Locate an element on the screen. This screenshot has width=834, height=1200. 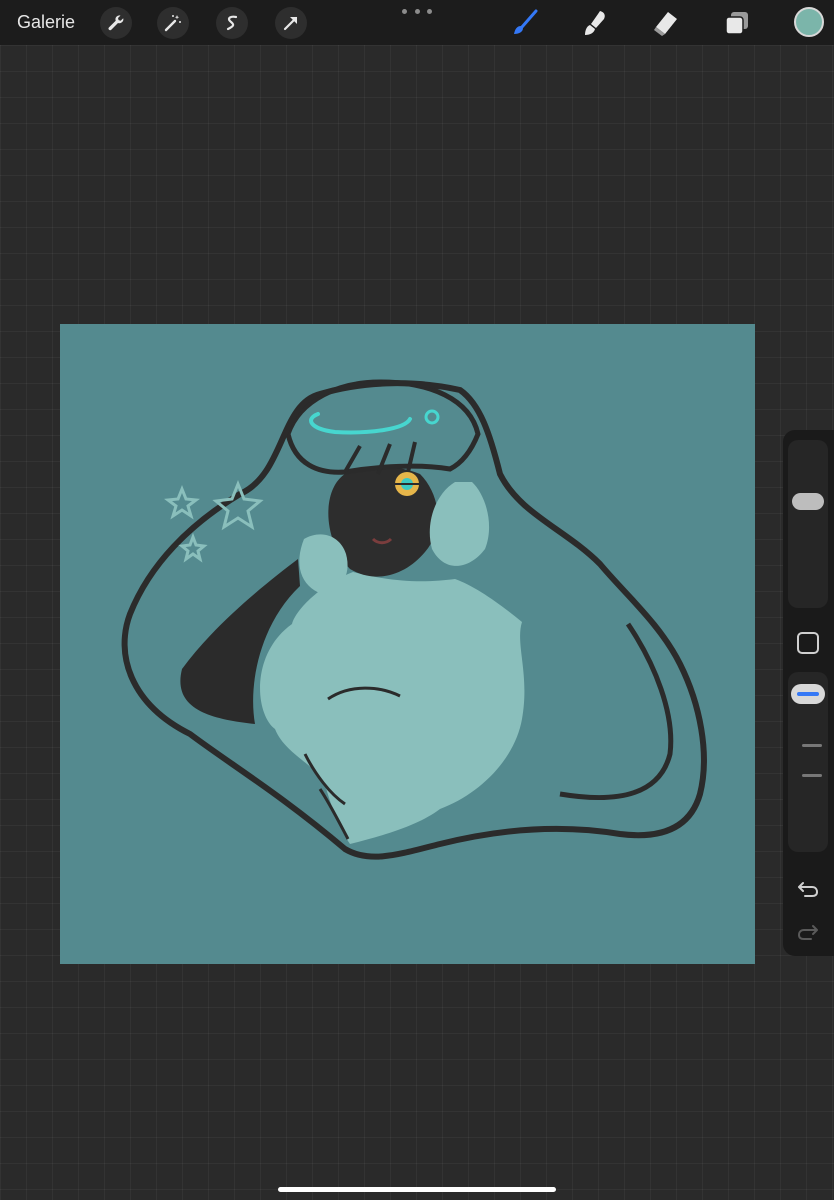
arrow-cursor-icon is located at coordinates (290, 23).